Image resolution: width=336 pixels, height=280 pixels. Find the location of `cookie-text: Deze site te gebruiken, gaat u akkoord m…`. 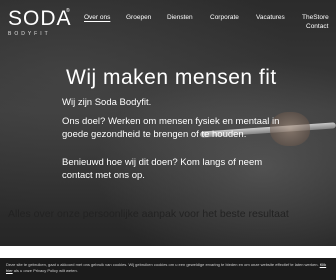

cookie-text: Deze site te gebruiken, gaat u akkoord m… is located at coordinates (162, 264).